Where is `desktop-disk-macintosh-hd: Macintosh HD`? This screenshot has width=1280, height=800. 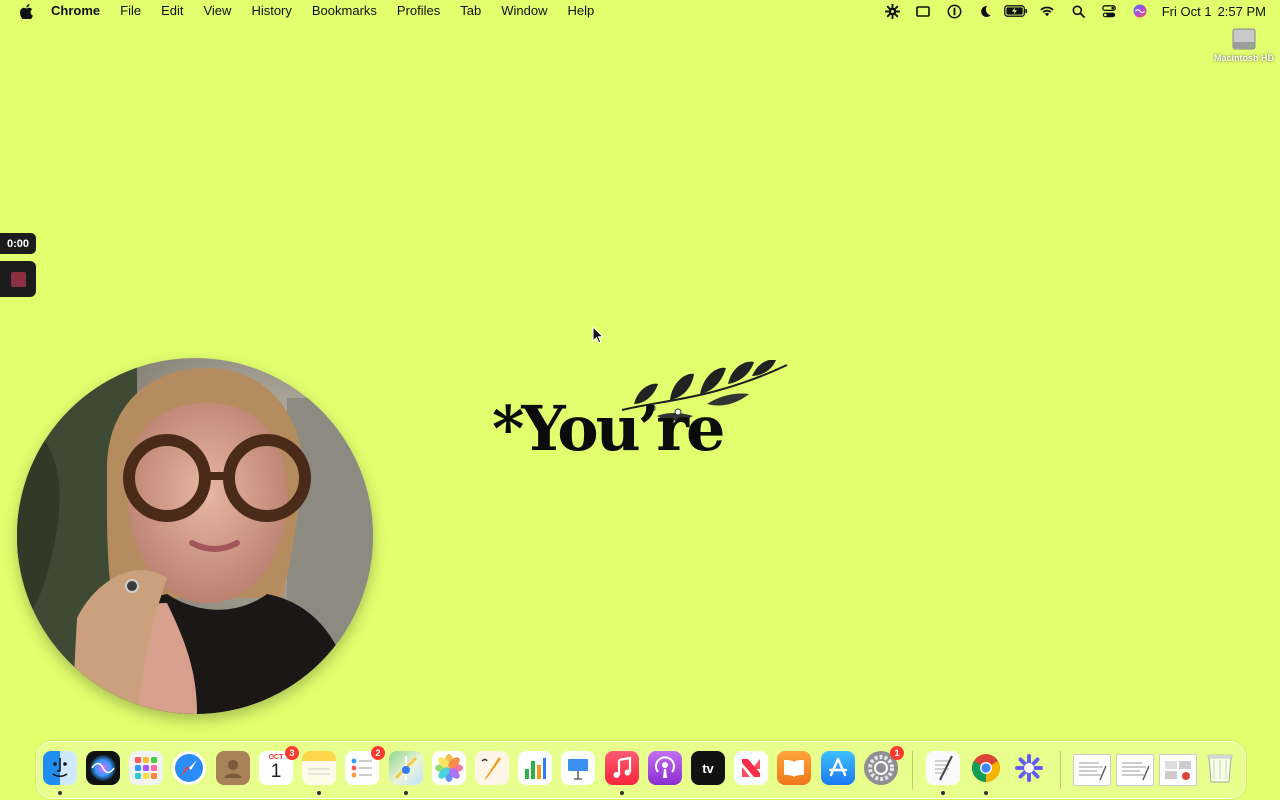
desktop-disk-macintosh-hd: Macintosh HD is located at coordinates (1244, 45).